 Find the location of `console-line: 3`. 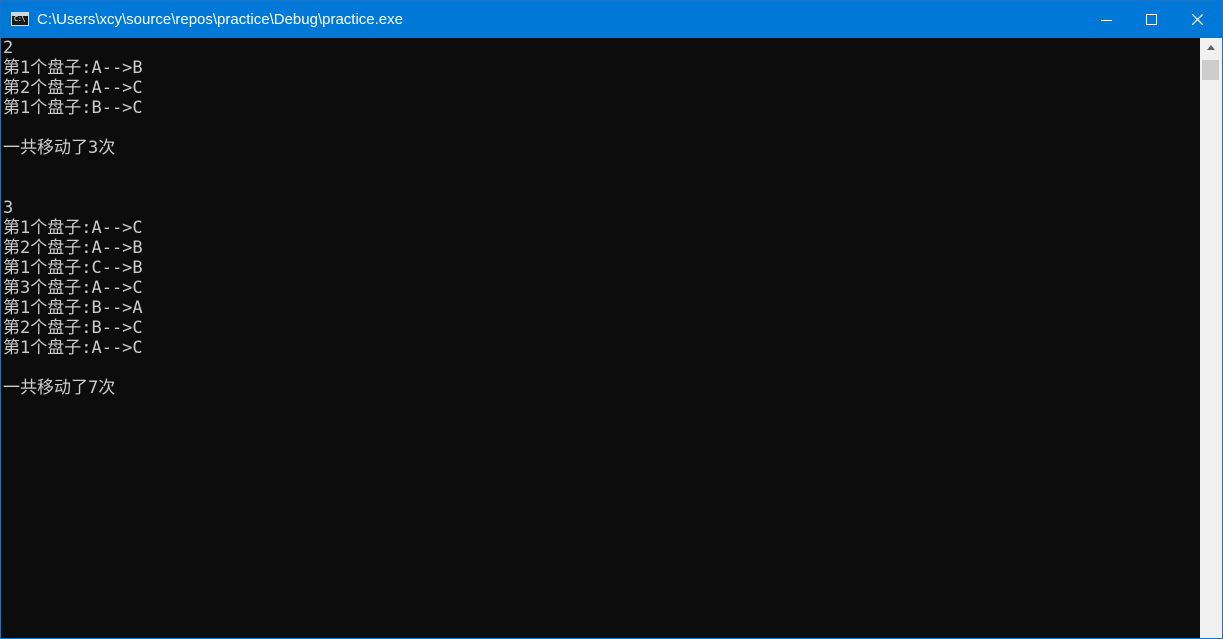

console-line: 3 is located at coordinates (8, 208).